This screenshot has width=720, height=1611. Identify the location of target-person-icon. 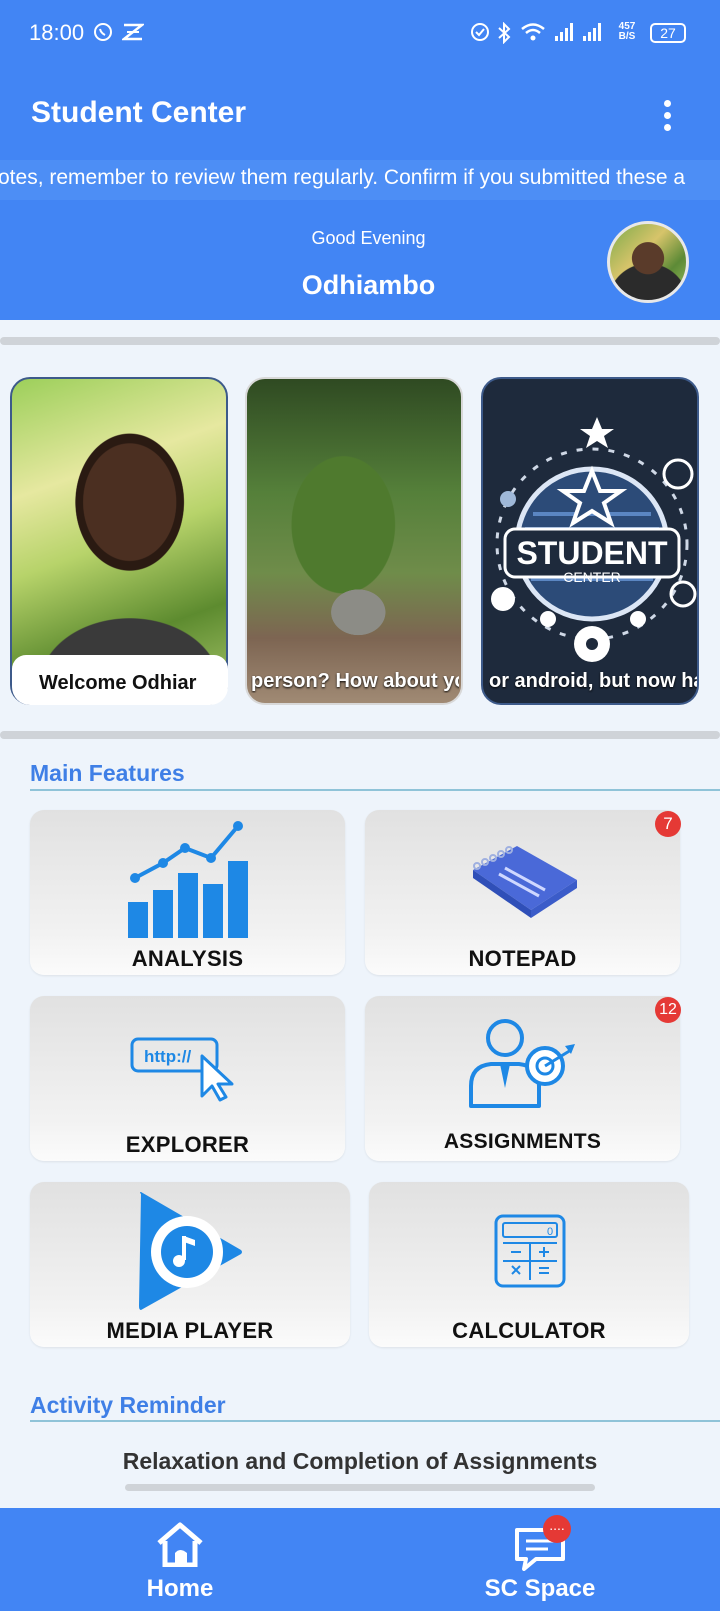
(522, 1063).